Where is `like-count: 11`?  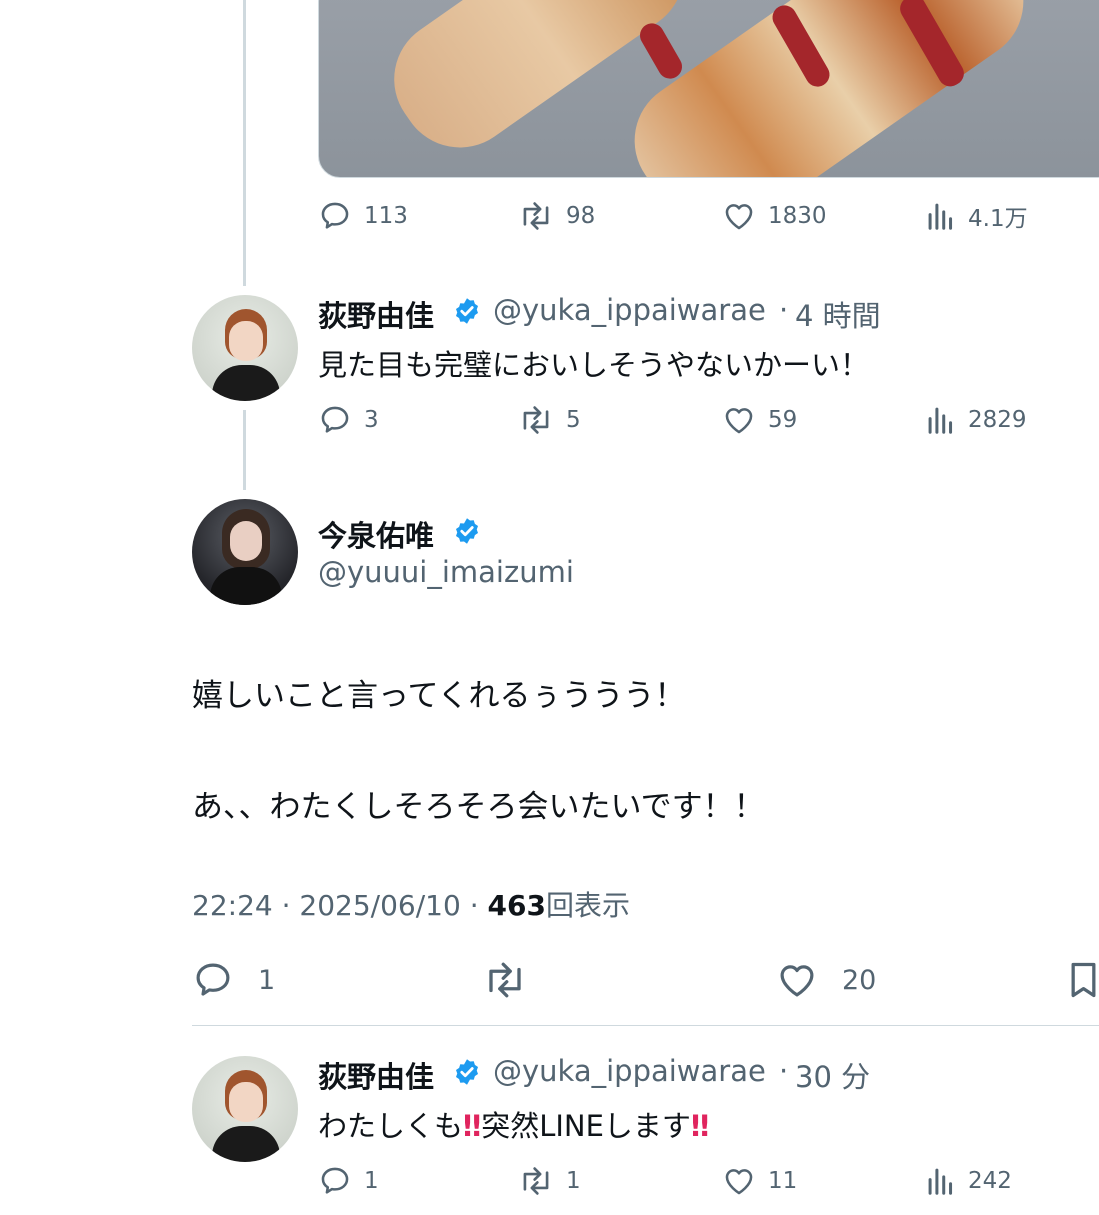
like-count: 11 is located at coordinates (783, 1181).